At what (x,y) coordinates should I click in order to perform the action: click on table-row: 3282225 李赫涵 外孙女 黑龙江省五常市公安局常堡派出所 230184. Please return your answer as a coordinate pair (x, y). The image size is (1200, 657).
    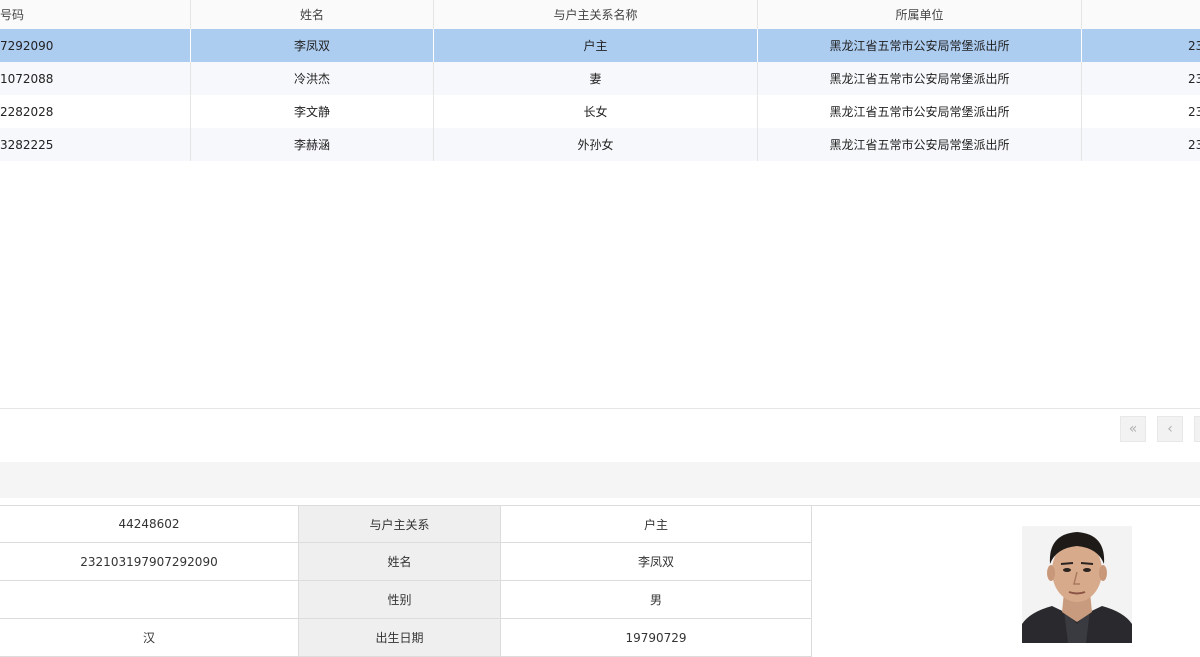
    Looking at the image, I should click on (600, 144).